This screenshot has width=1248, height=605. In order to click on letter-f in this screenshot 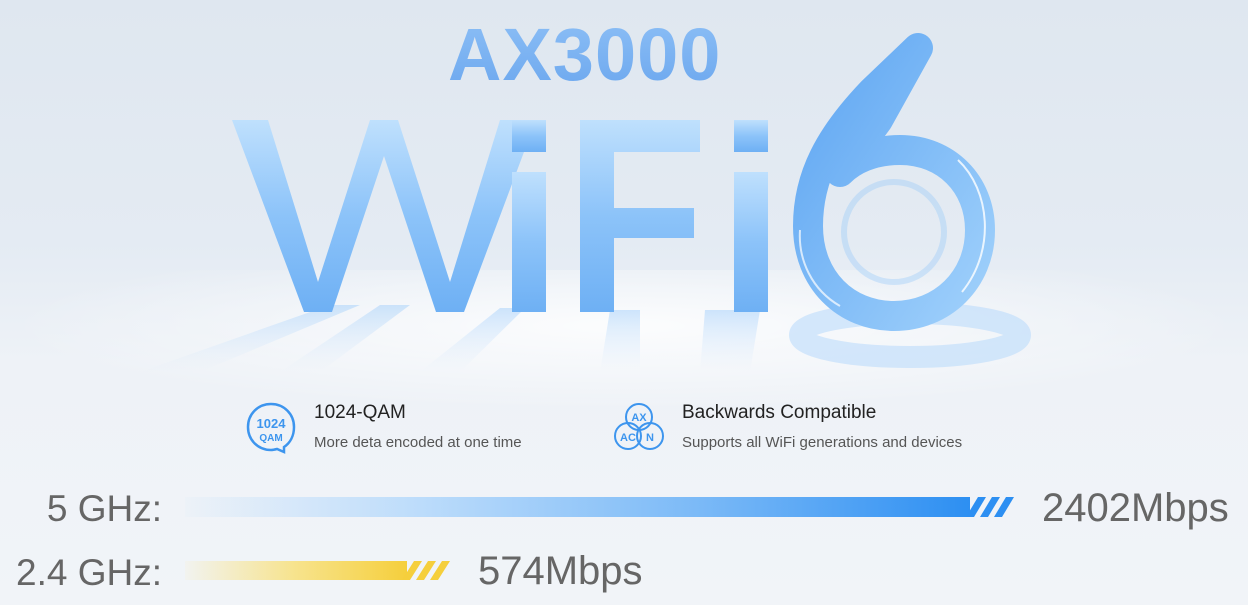, I will do `click(640, 216)`.